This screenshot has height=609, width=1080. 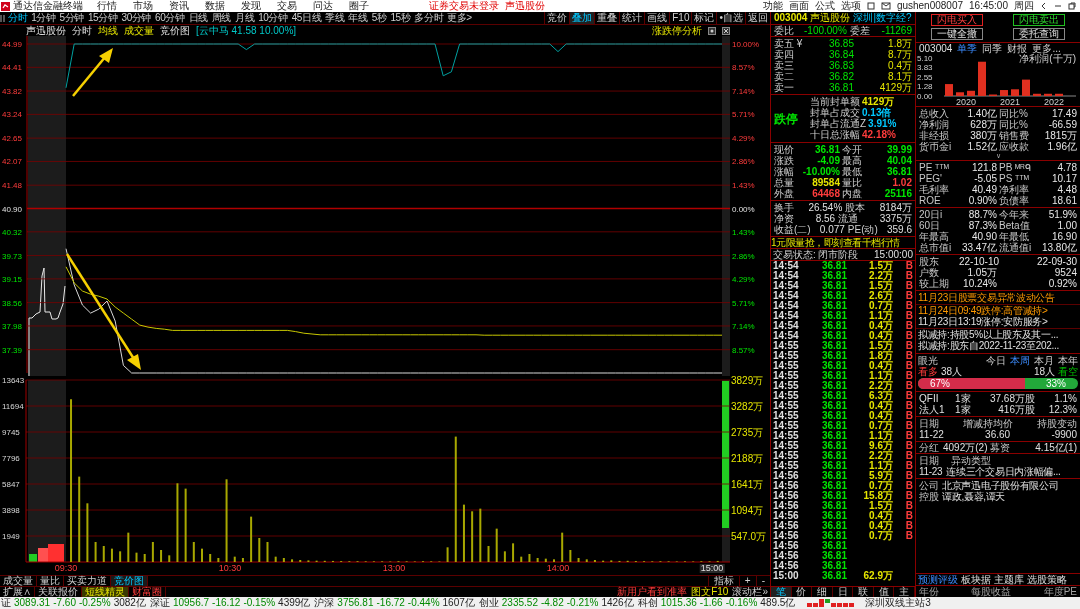 I want to click on profit-bar, so click(x=1059, y=94).